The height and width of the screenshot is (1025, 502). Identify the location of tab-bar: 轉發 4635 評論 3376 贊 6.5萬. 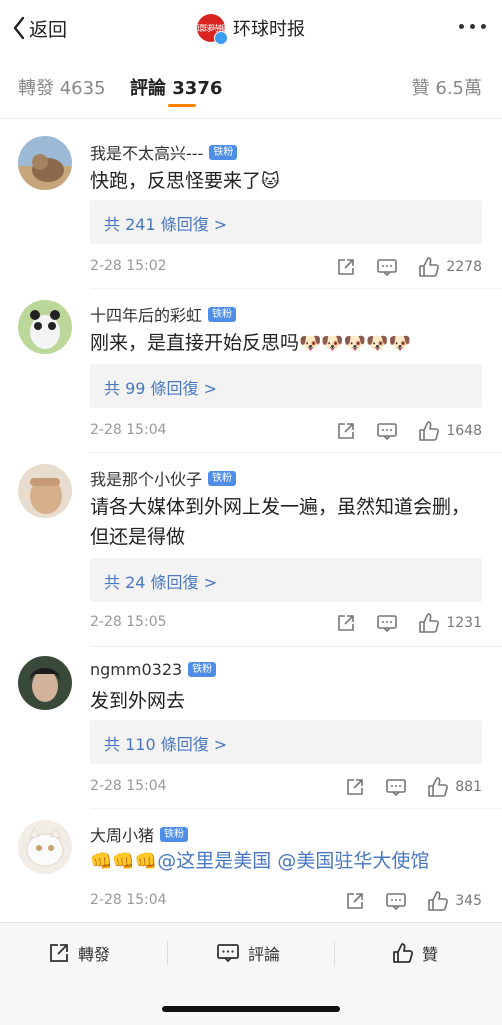
(251, 86).